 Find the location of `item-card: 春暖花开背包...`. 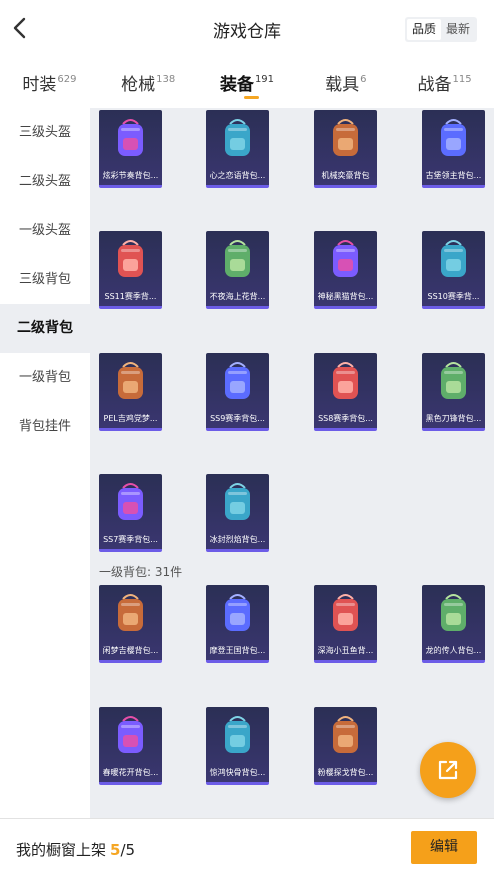

item-card: 春暖花开背包... is located at coordinates (130, 746).